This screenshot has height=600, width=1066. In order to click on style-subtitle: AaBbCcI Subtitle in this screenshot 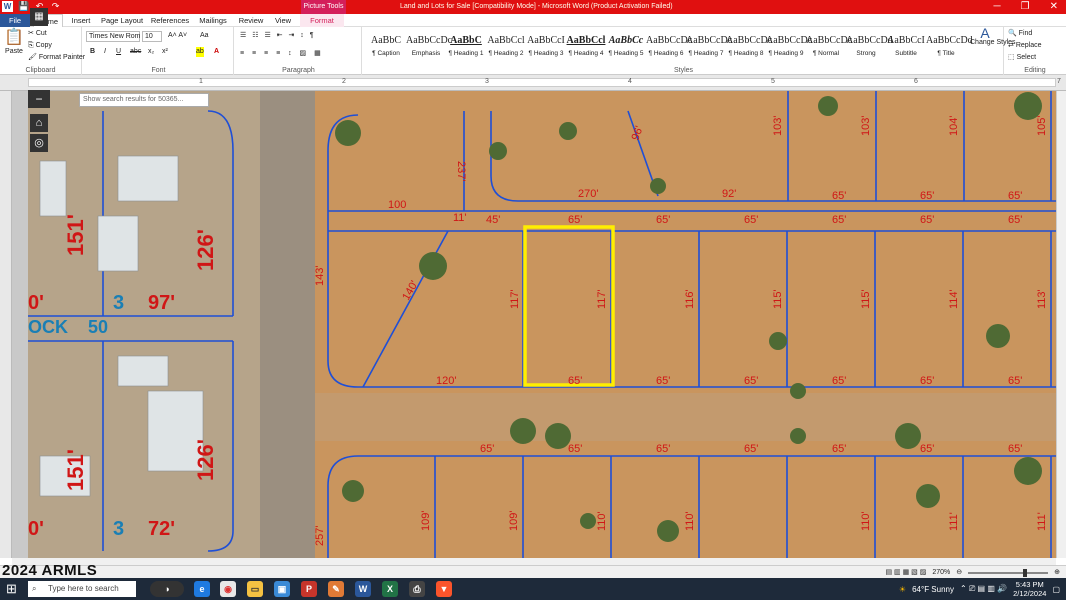, I will do `click(906, 47)`.